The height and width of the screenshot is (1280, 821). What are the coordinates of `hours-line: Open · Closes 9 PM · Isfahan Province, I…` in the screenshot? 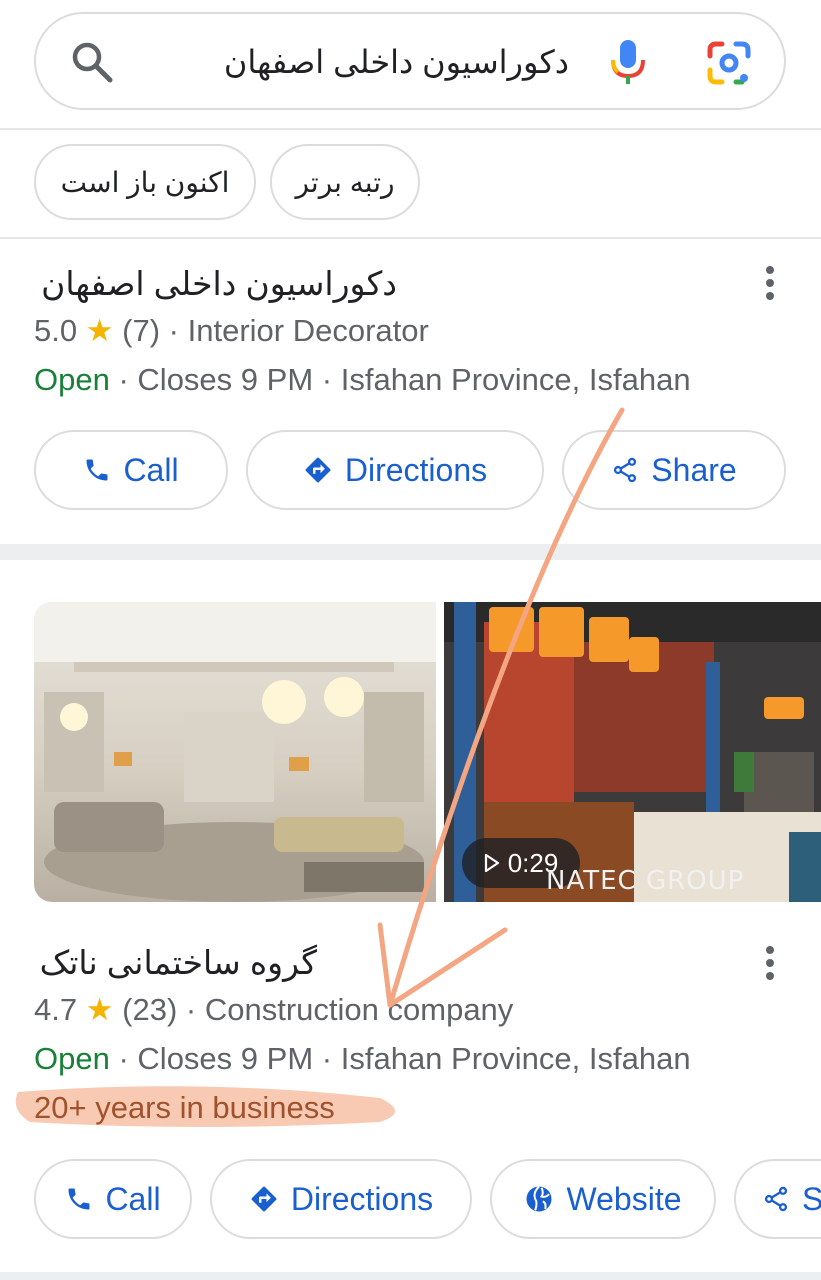 It's located at (362, 380).